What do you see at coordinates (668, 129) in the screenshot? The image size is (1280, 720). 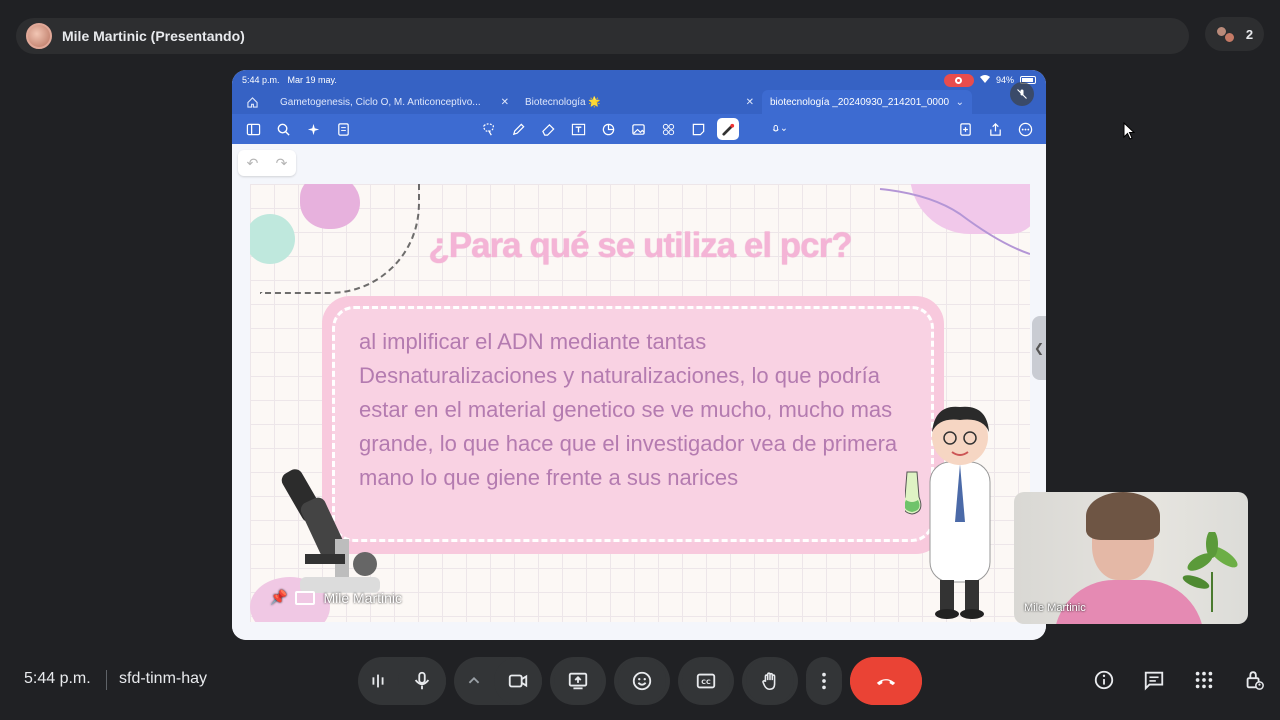 I see `elements-icon` at bounding box center [668, 129].